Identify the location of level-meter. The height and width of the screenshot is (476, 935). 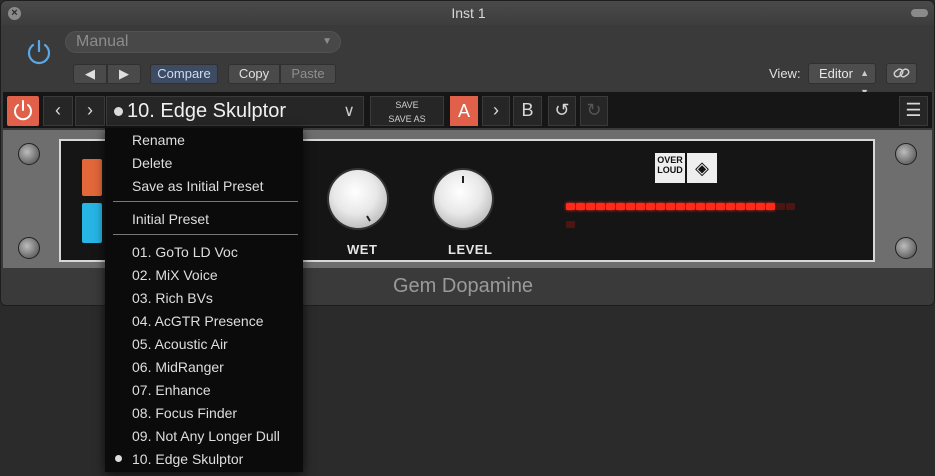
(685, 212).